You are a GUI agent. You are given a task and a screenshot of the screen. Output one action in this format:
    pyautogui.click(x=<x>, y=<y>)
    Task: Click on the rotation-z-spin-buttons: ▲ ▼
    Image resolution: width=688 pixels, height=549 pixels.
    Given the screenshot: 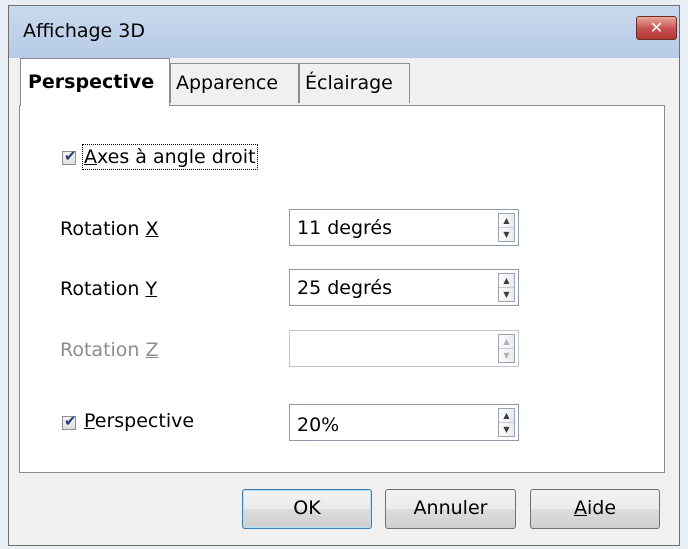 What is the action you would take?
    pyautogui.click(x=506, y=348)
    